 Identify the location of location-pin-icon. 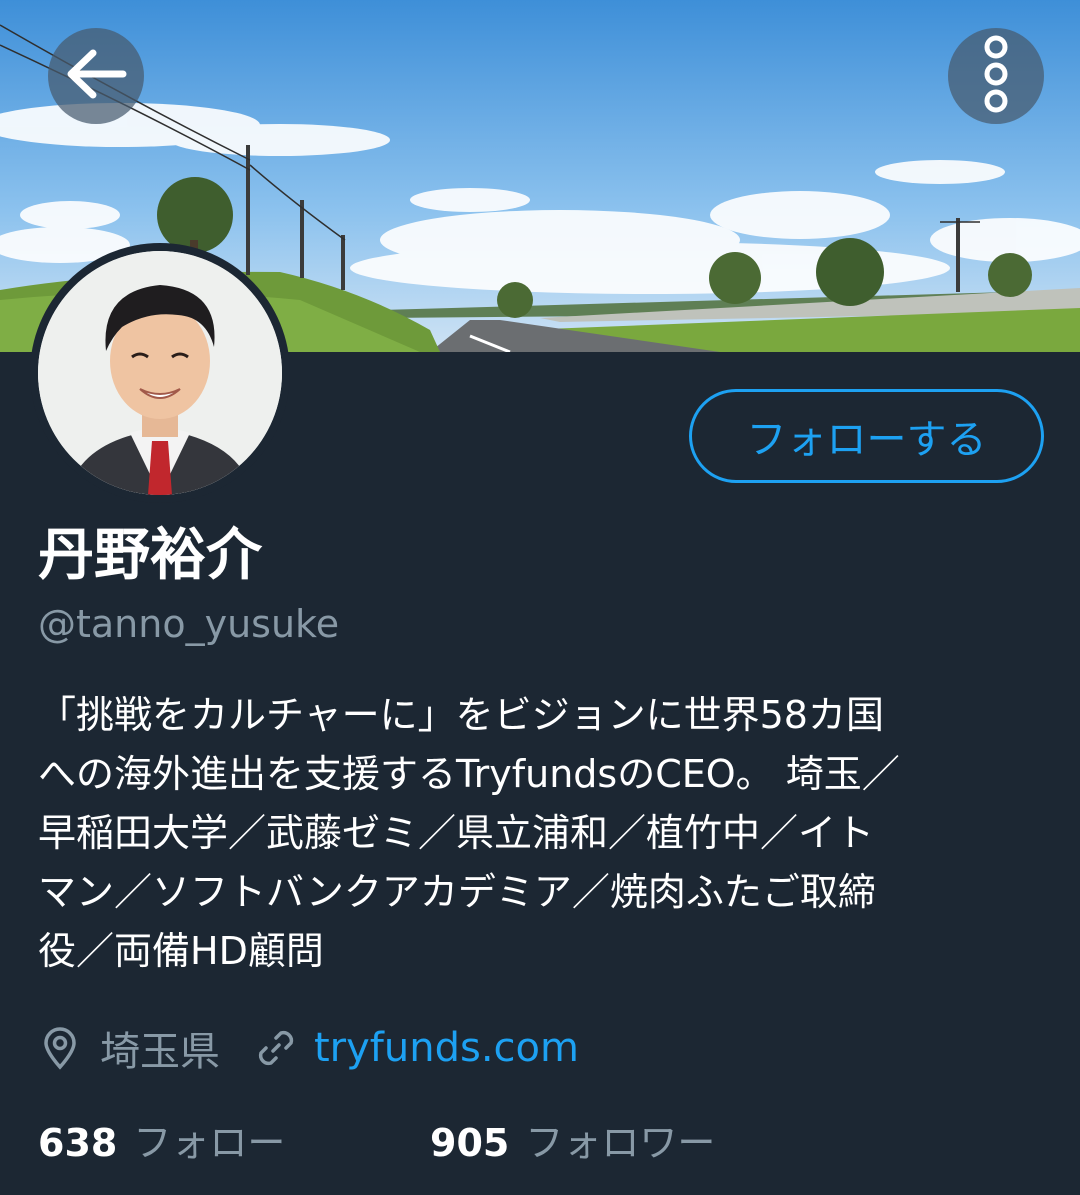
(60, 1048).